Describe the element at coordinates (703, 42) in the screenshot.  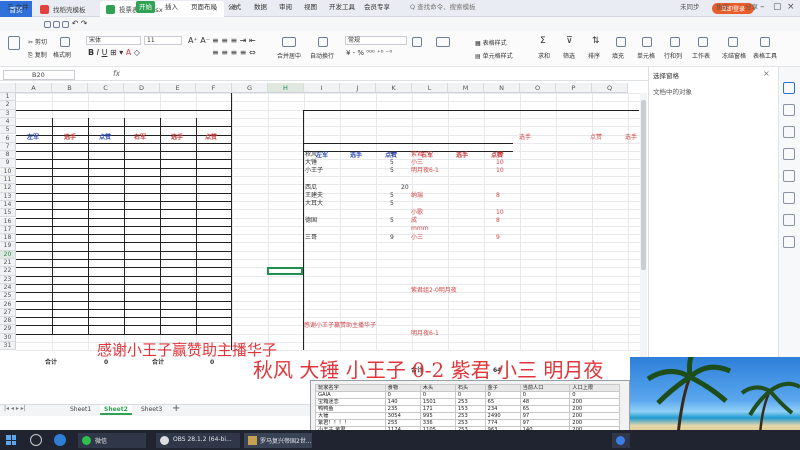
I see `worksheet-icon` at that location.